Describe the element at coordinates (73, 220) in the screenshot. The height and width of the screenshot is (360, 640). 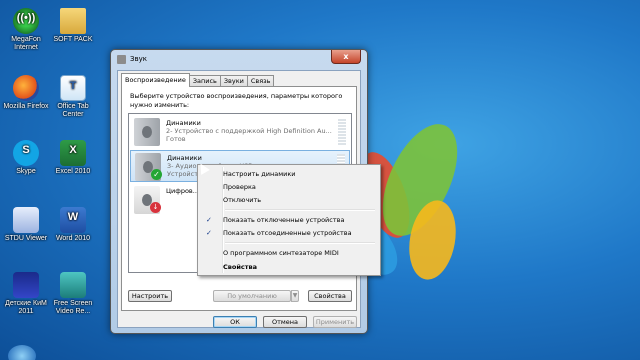
I see `word-icon: W` at that location.